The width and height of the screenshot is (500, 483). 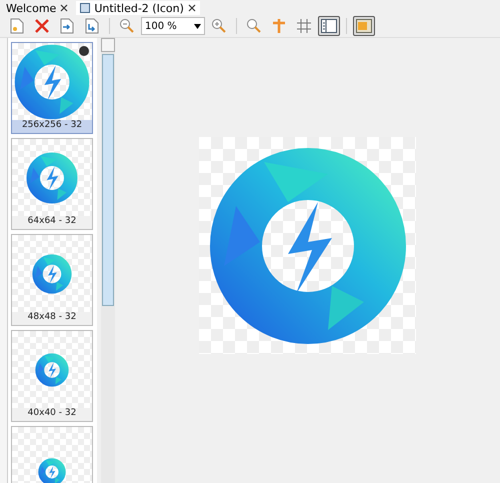 What do you see at coordinates (173, 26) in the screenshot?
I see `zoom-dropdown: 100 %` at bounding box center [173, 26].